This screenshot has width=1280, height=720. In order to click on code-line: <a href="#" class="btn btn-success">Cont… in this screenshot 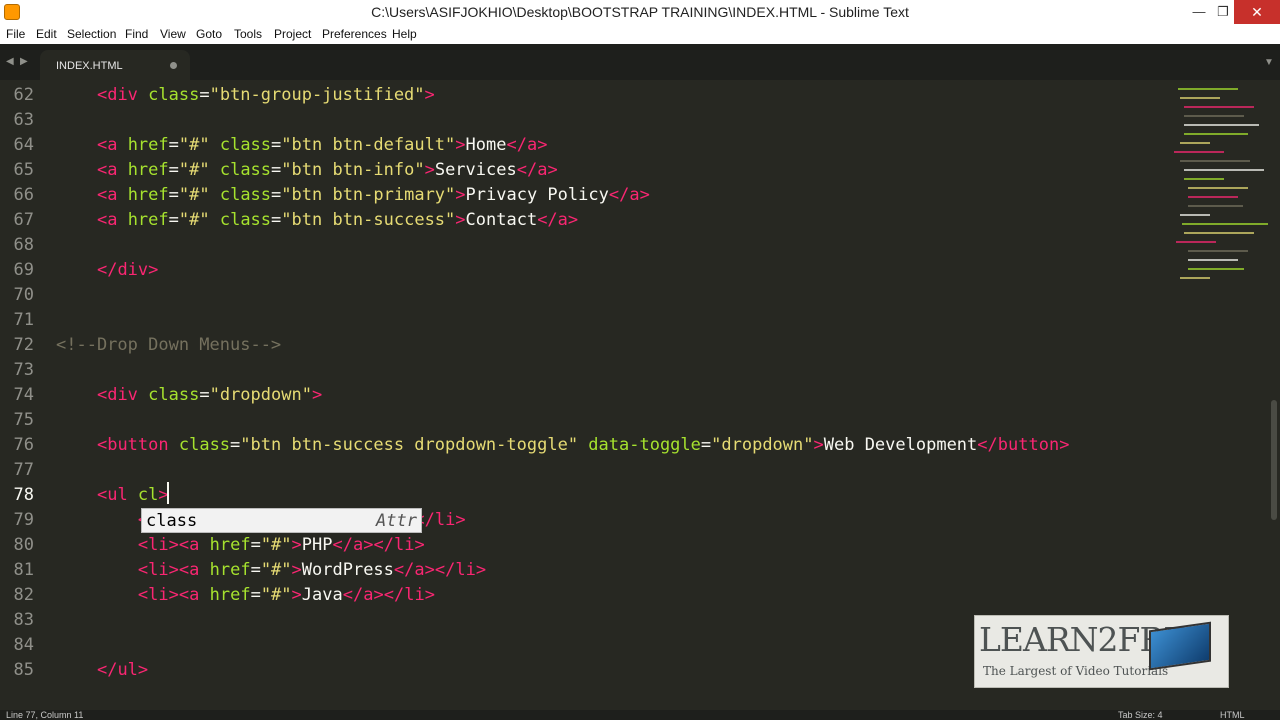, I will do `click(317, 220)`.